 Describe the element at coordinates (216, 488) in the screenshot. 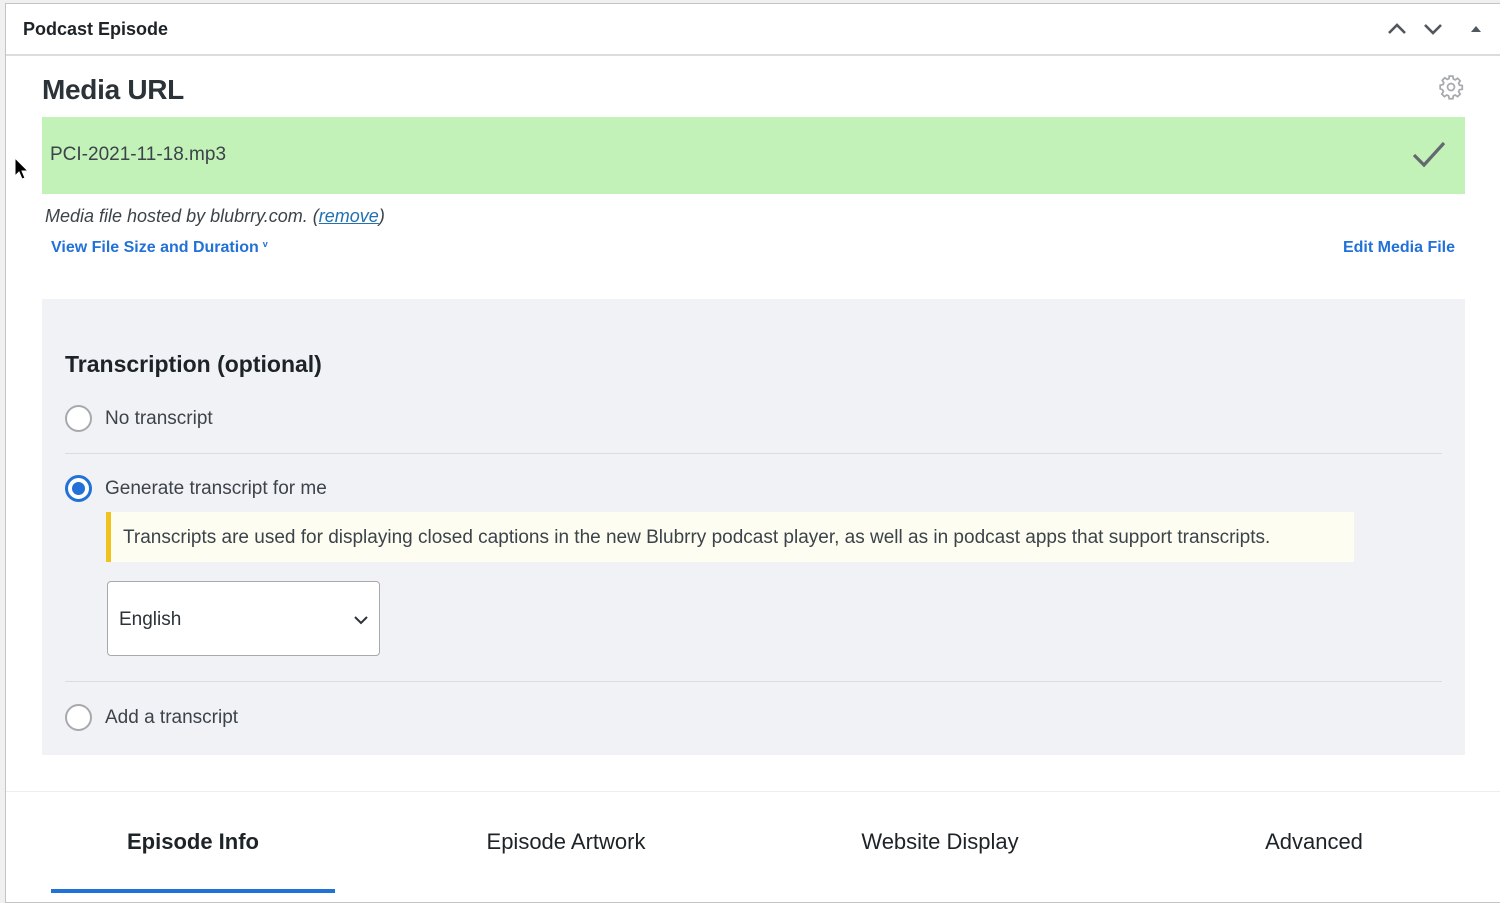

I see `radio-label: Generate transcript for me` at that location.